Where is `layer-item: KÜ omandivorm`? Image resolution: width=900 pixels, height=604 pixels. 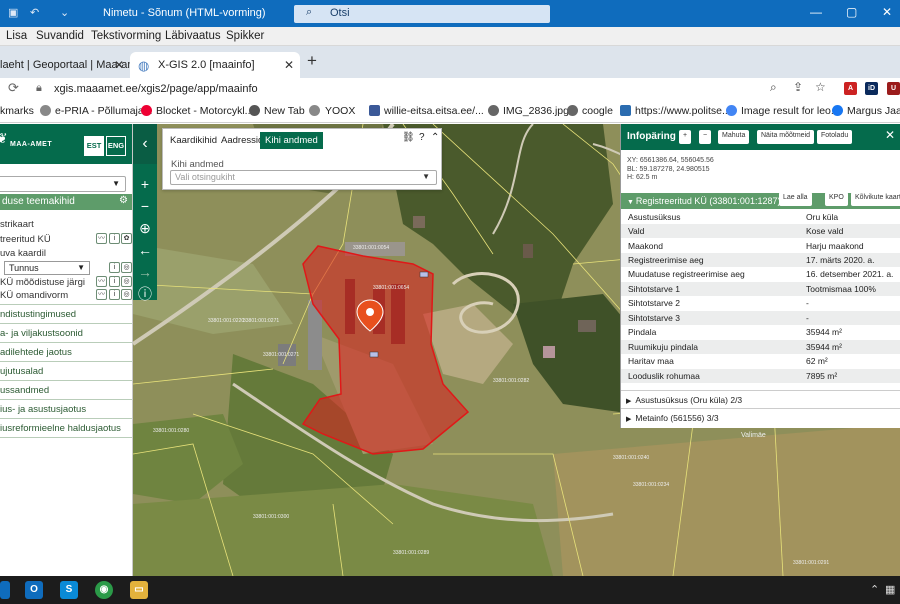
layer-item: KÜ omandivorm is located at coordinates (34, 295).